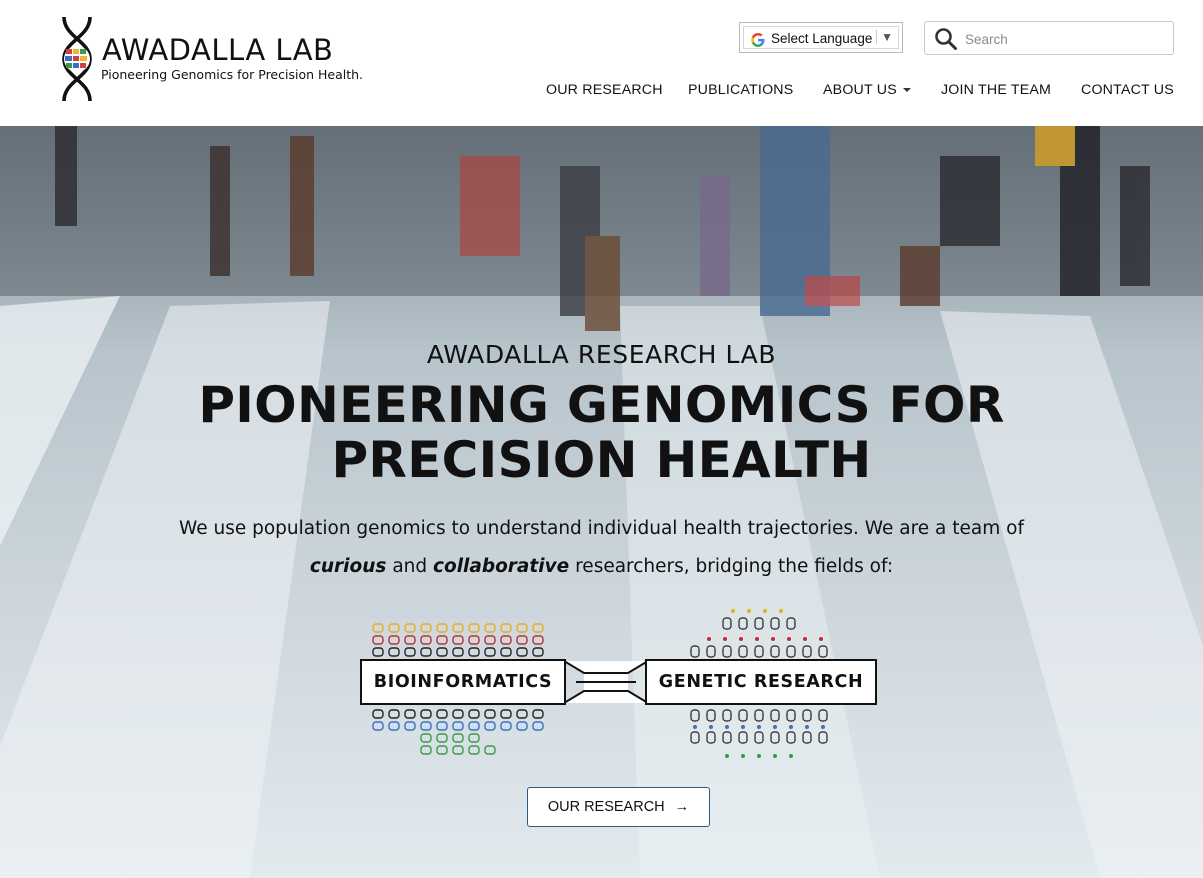 The height and width of the screenshot is (878, 1203). What do you see at coordinates (860, 90) in the screenshot?
I see `nav-about-us-label: ABOUT US` at bounding box center [860, 90].